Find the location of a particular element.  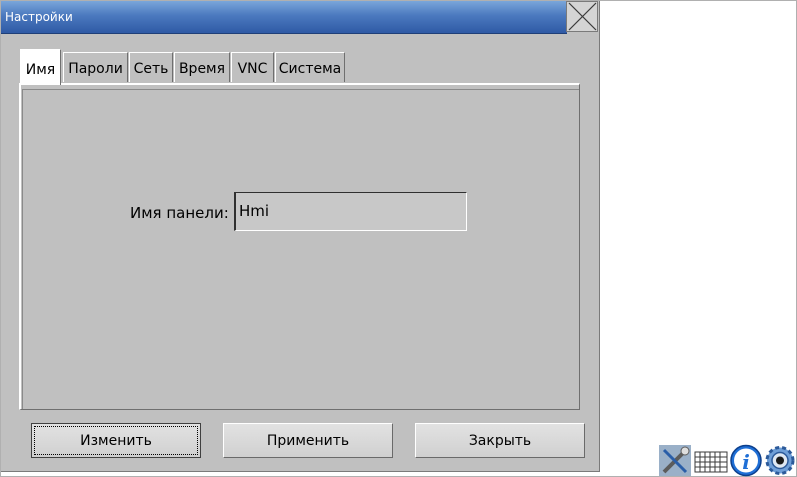

tab-passwords: Пароли is located at coordinates (95, 67).